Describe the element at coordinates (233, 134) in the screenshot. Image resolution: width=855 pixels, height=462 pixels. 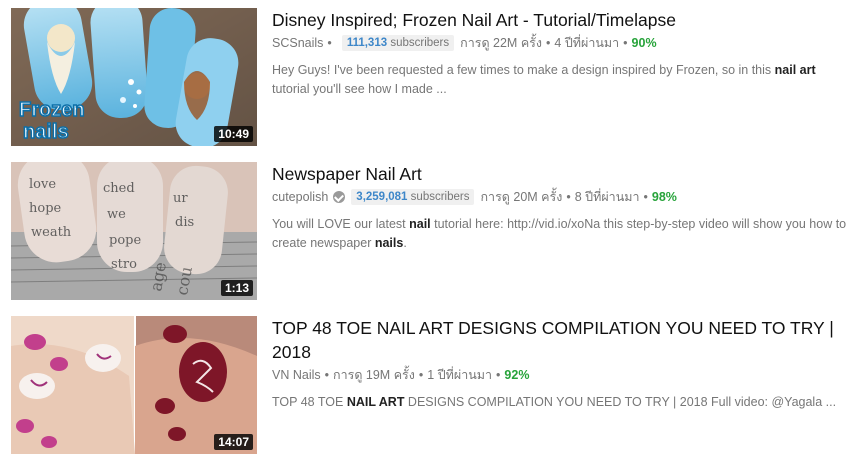
I see `video-duration: 10:49` at that location.